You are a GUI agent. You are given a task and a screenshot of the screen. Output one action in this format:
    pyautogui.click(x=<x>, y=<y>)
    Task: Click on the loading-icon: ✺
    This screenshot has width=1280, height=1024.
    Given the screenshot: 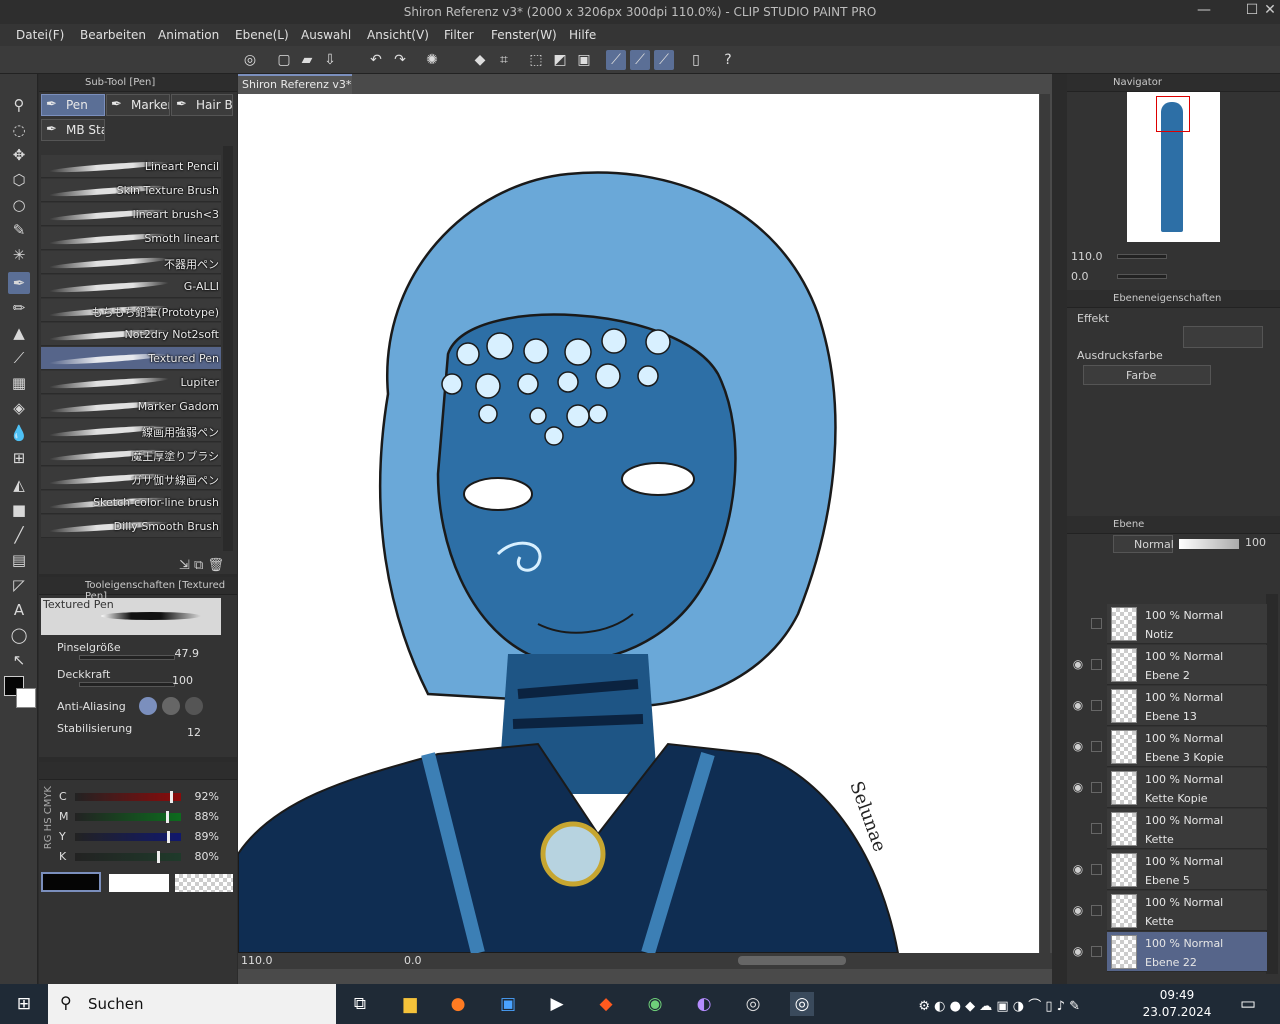 What is the action you would take?
    pyautogui.click(x=432, y=60)
    